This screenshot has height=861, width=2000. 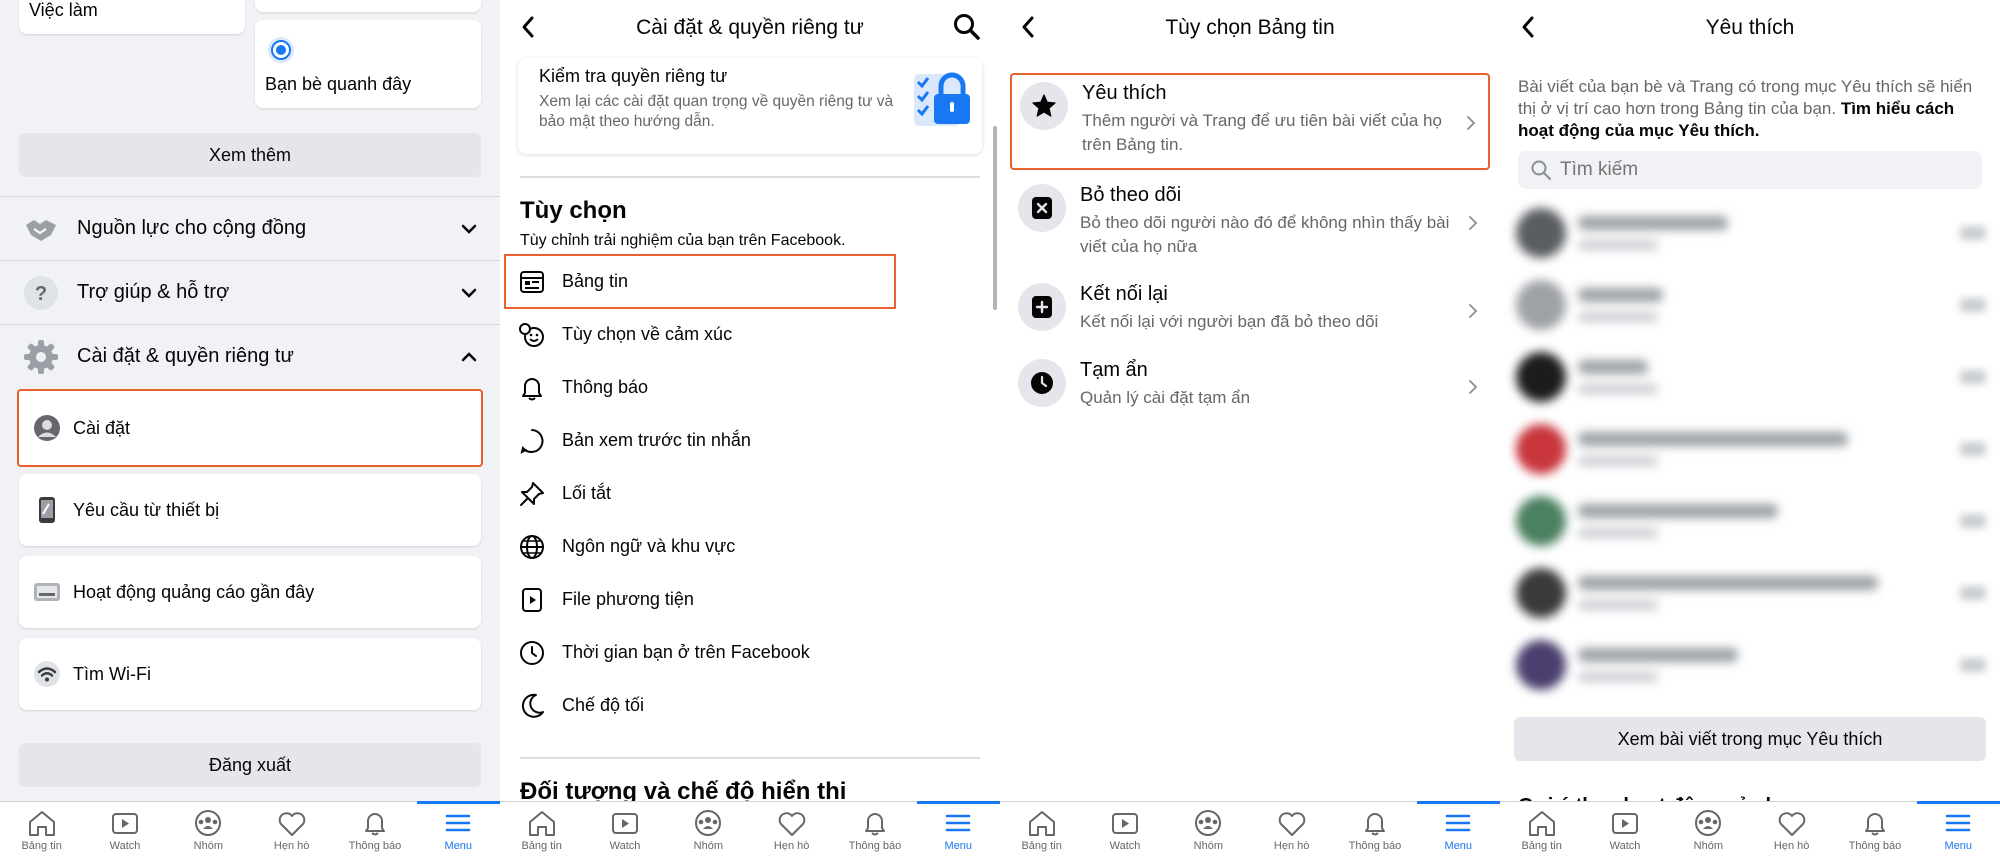 What do you see at coordinates (1208, 823) in the screenshot?
I see `groups-icon` at bounding box center [1208, 823].